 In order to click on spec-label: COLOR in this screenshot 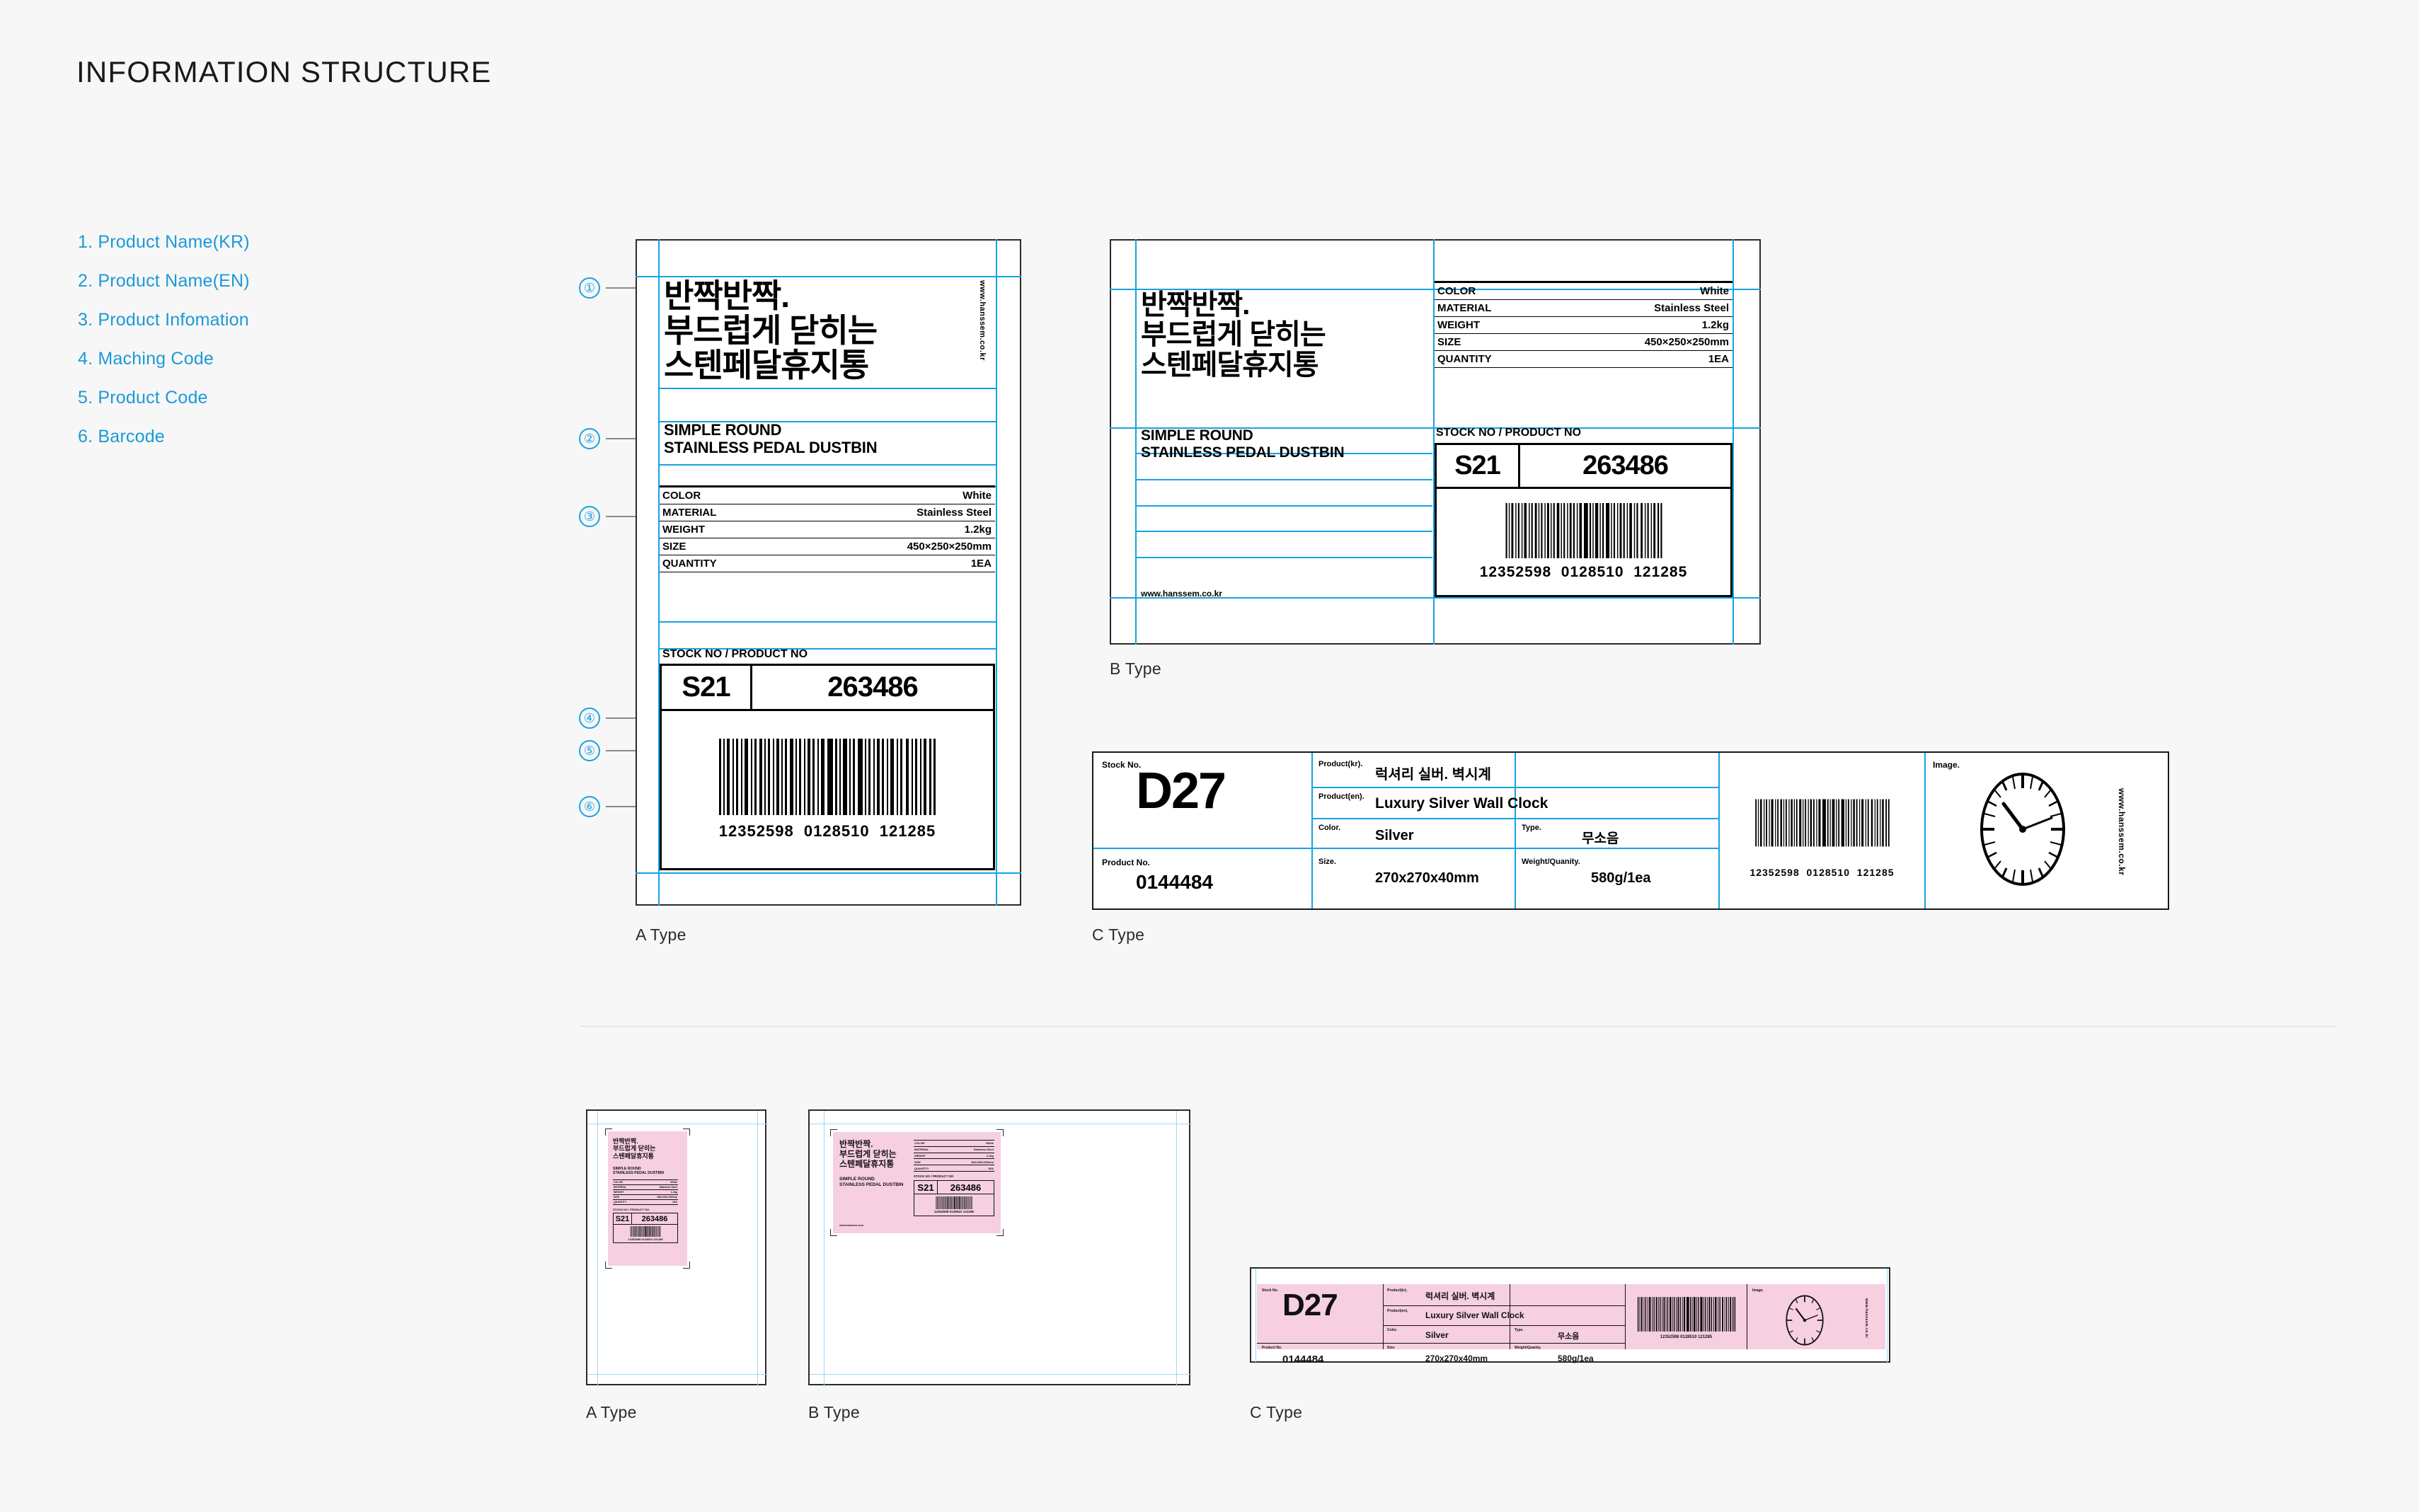, I will do `click(618, 1182)`.